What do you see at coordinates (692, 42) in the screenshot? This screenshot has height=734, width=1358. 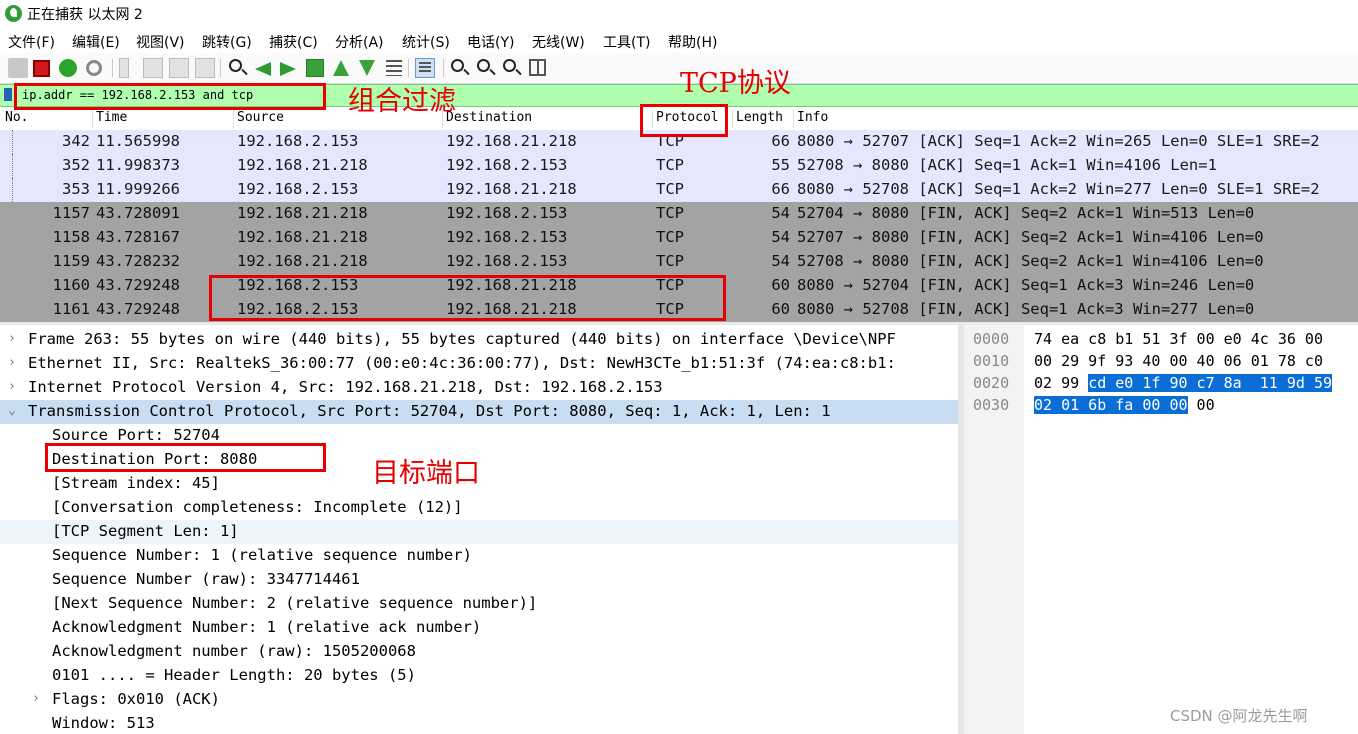 I see `menu-help: 帮助(H)` at bounding box center [692, 42].